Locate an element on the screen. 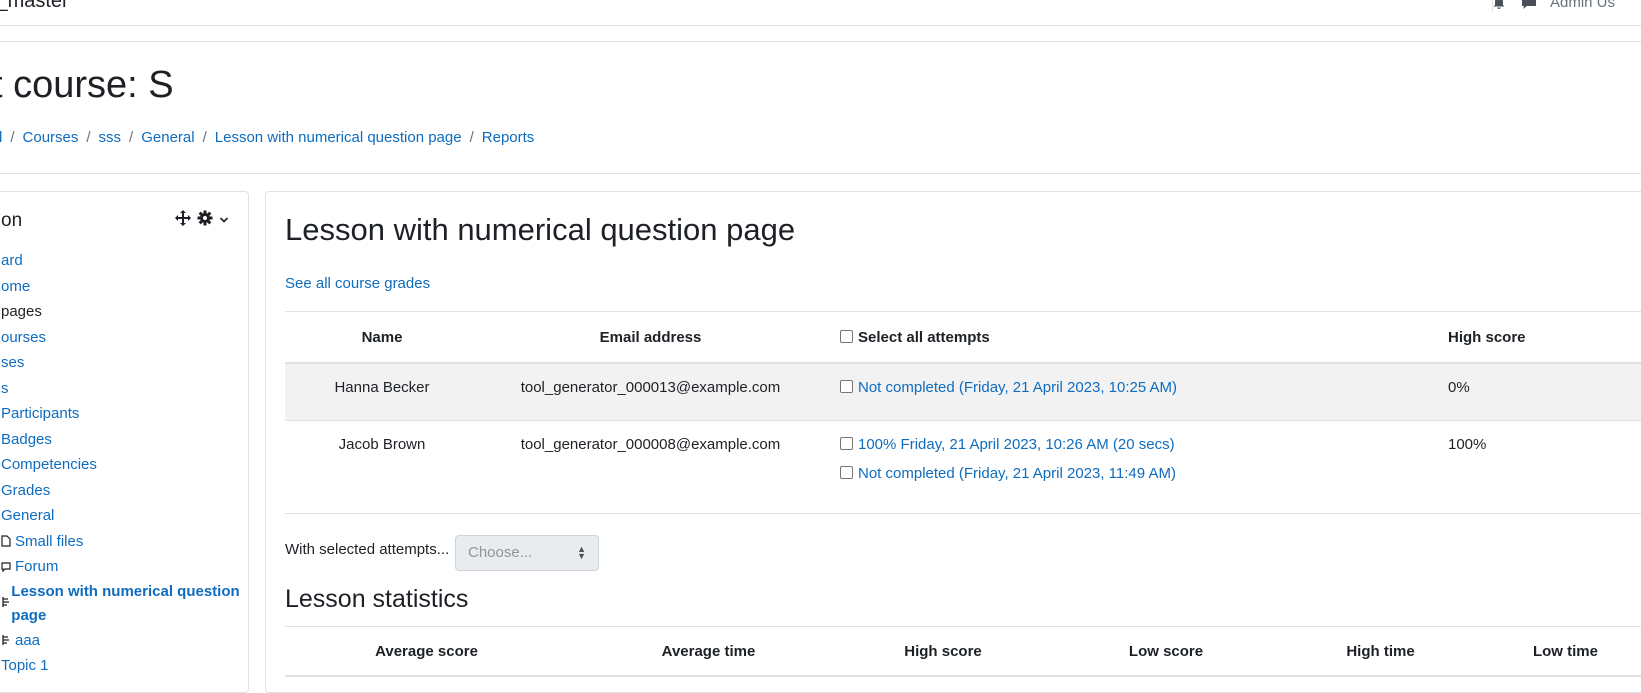  column-header-email: Email address is located at coordinates (650, 337).